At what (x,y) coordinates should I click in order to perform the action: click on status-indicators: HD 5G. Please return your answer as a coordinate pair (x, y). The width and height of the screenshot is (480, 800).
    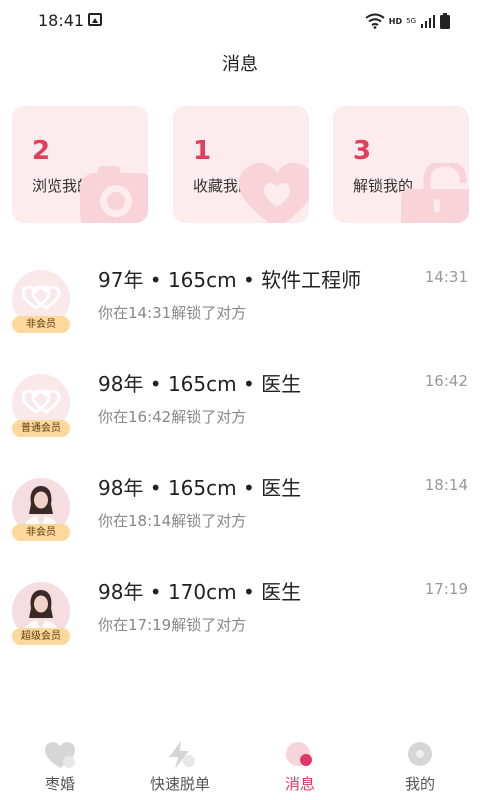
    Looking at the image, I should click on (407, 21).